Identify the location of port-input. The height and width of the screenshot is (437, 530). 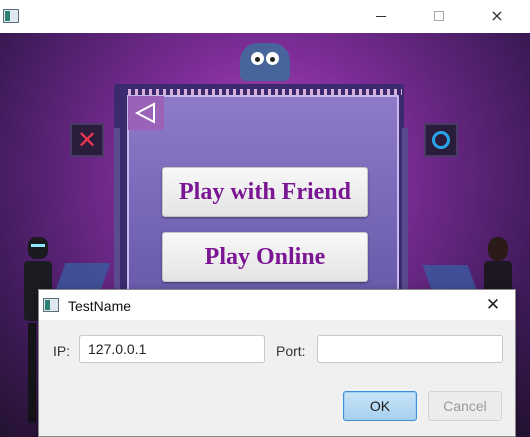
(410, 349).